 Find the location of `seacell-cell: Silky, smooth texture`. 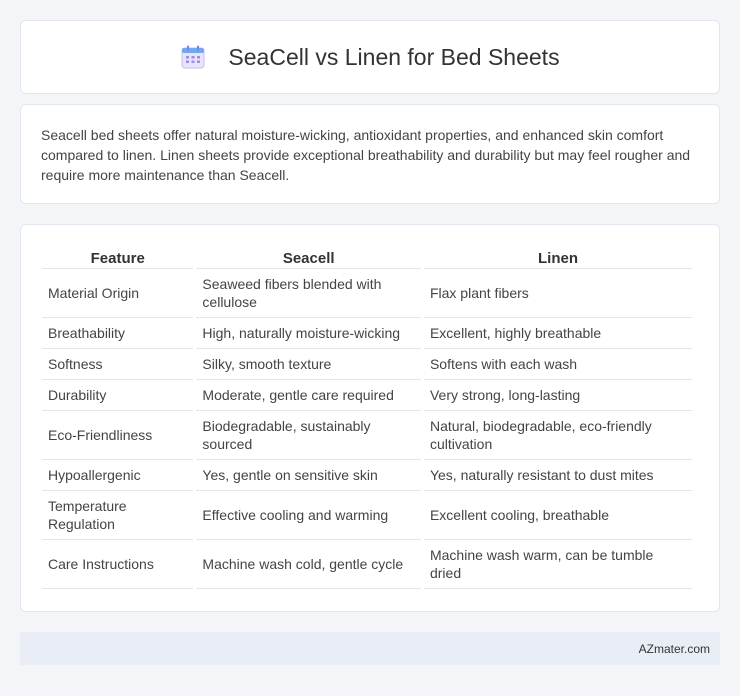

seacell-cell: Silky, smooth texture is located at coordinates (308, 364).